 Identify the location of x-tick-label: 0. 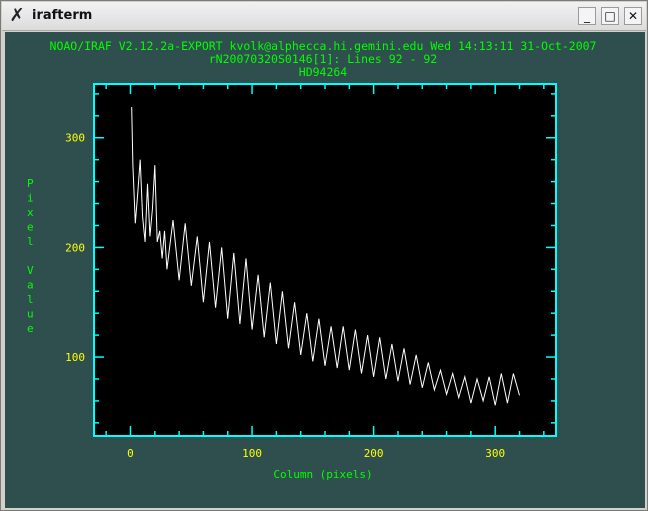
(130, 453).